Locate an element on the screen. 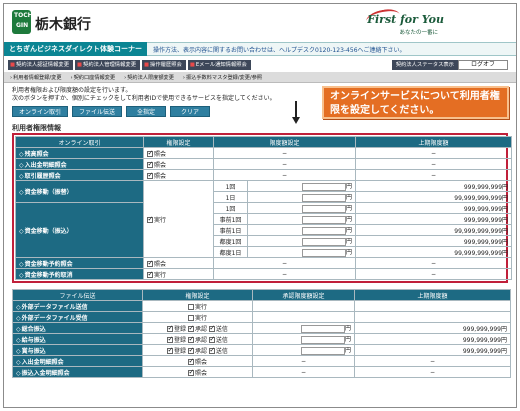 This screenshot has height=411, width=520. row-name: 振込入金明細照会 is located at coordinates (77, 372).